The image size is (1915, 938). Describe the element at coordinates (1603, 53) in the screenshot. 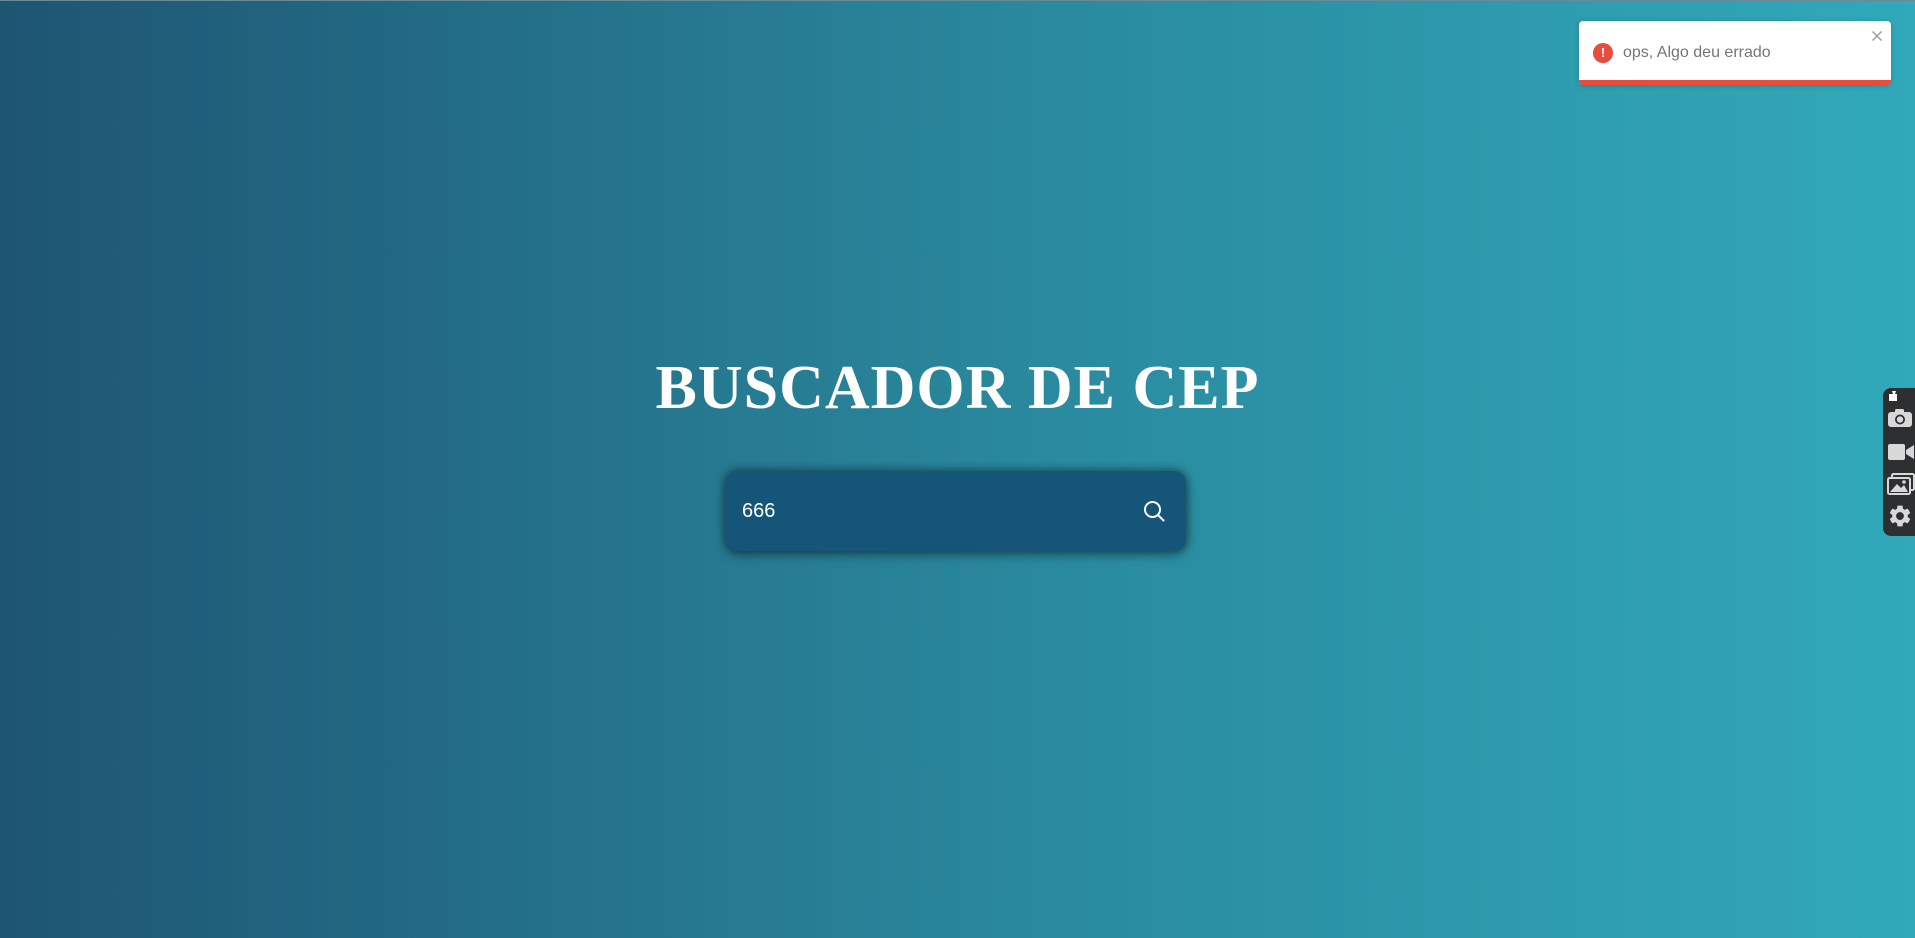

I see `error-icon: !` at that location.